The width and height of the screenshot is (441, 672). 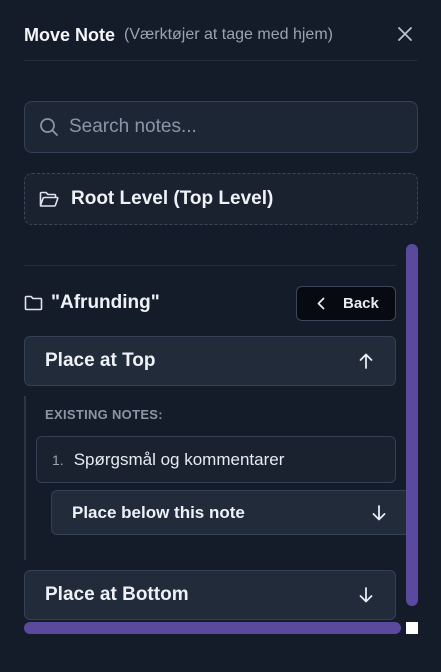 I want to click on current-folder: "Afrunding", so click(x=92, y=303).